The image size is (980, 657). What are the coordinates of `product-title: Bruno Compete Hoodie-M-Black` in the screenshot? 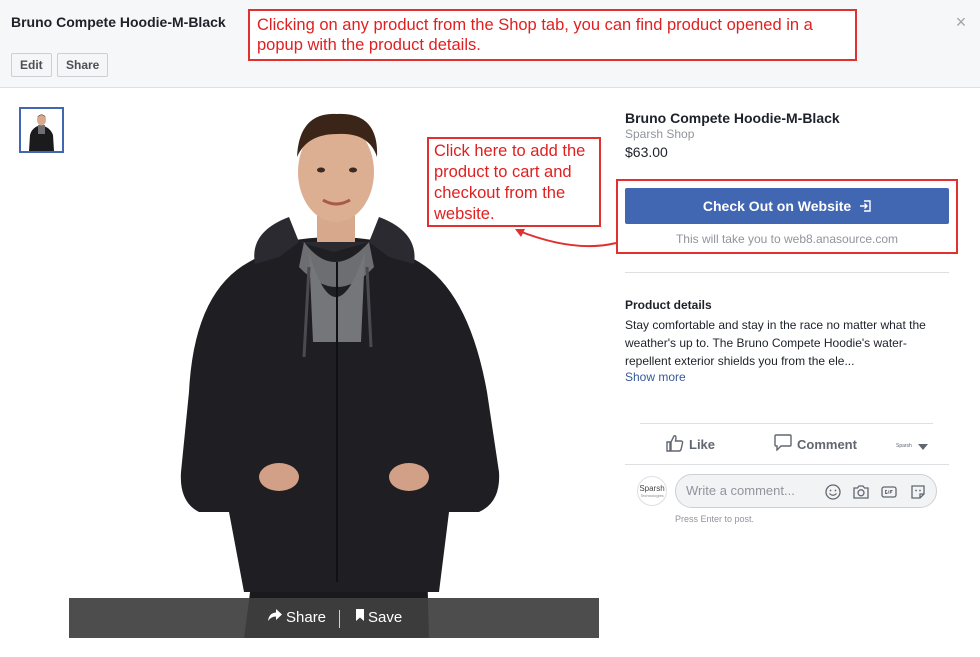 It's located at (732, 118).